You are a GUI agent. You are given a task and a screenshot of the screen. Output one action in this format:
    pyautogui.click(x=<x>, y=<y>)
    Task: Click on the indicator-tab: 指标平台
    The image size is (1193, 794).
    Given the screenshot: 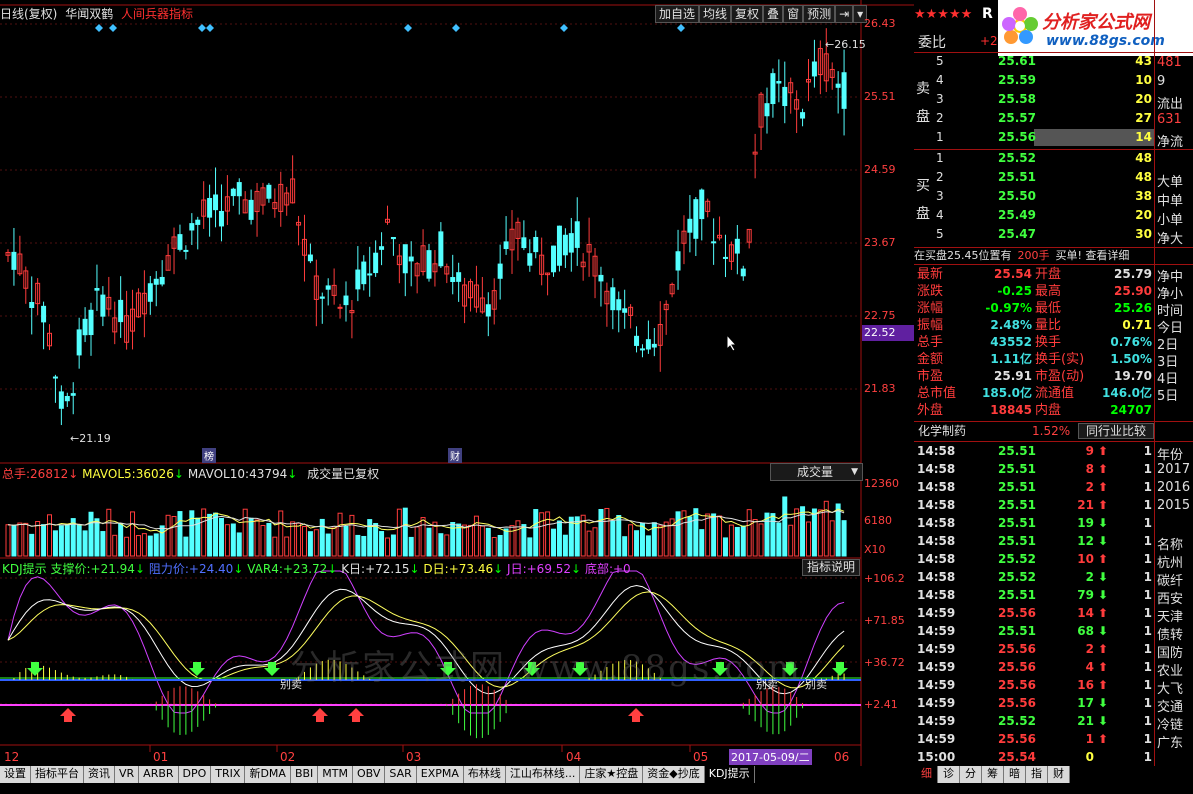 What is the action you would take?
    pyautogui.click(x=57, y=774)
    